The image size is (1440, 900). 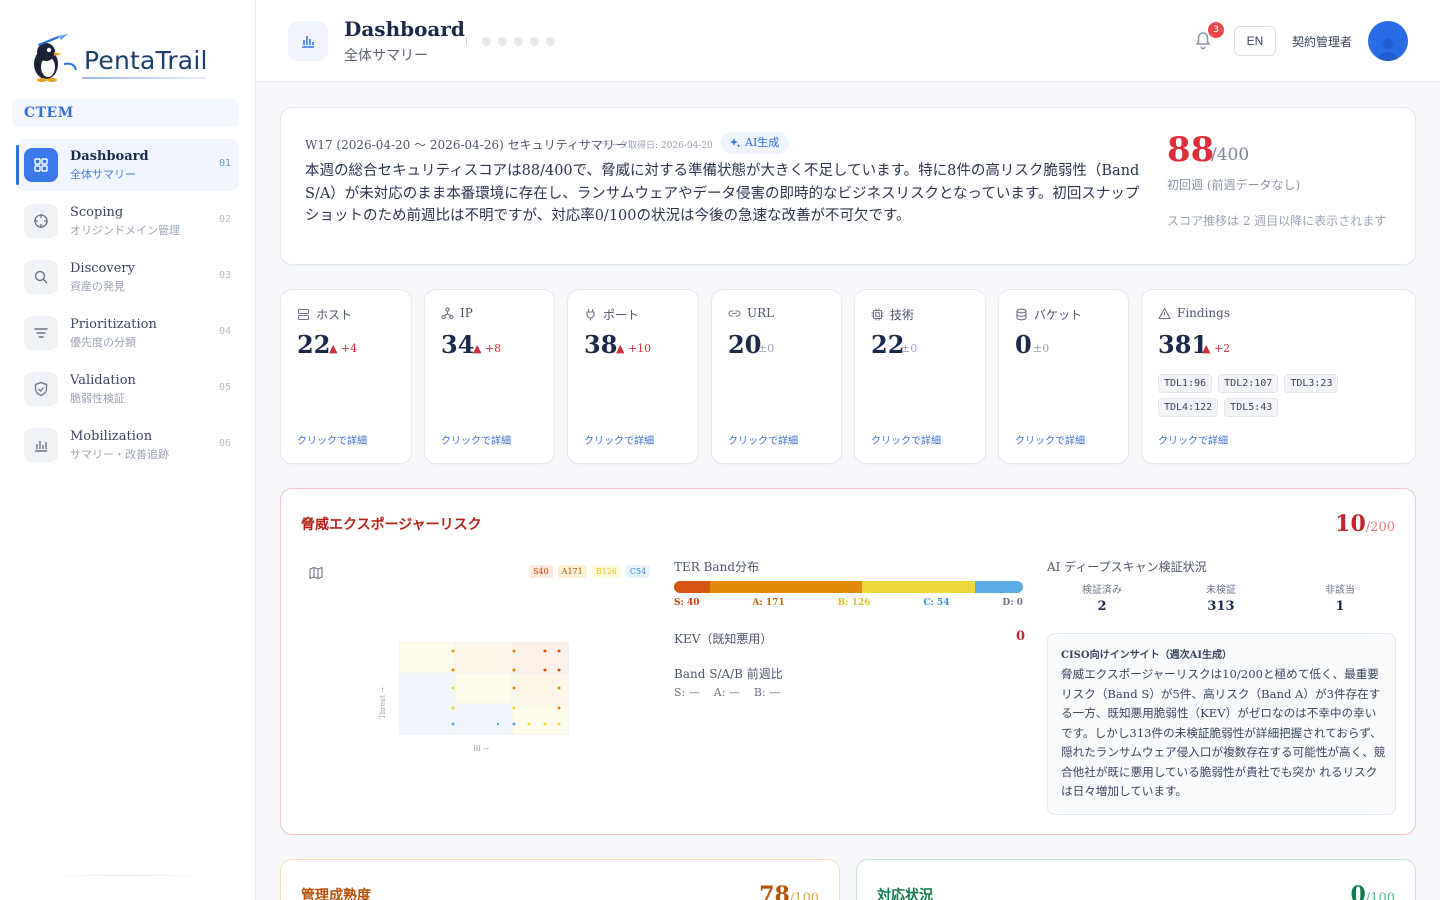 What do you see at coordinates (848, 603) in the screenshot?
I see `ter-band-labels: S: 40 A: 171 B: 126 C: 54 D: 0` at bounding box center [848, 603].